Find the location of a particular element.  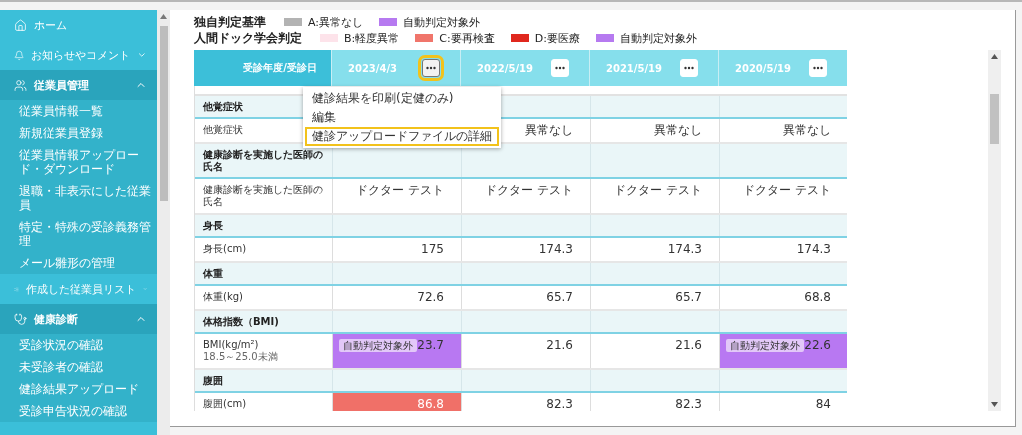

legend-title: 独自判定基準 is located at coordinates (230, 22).